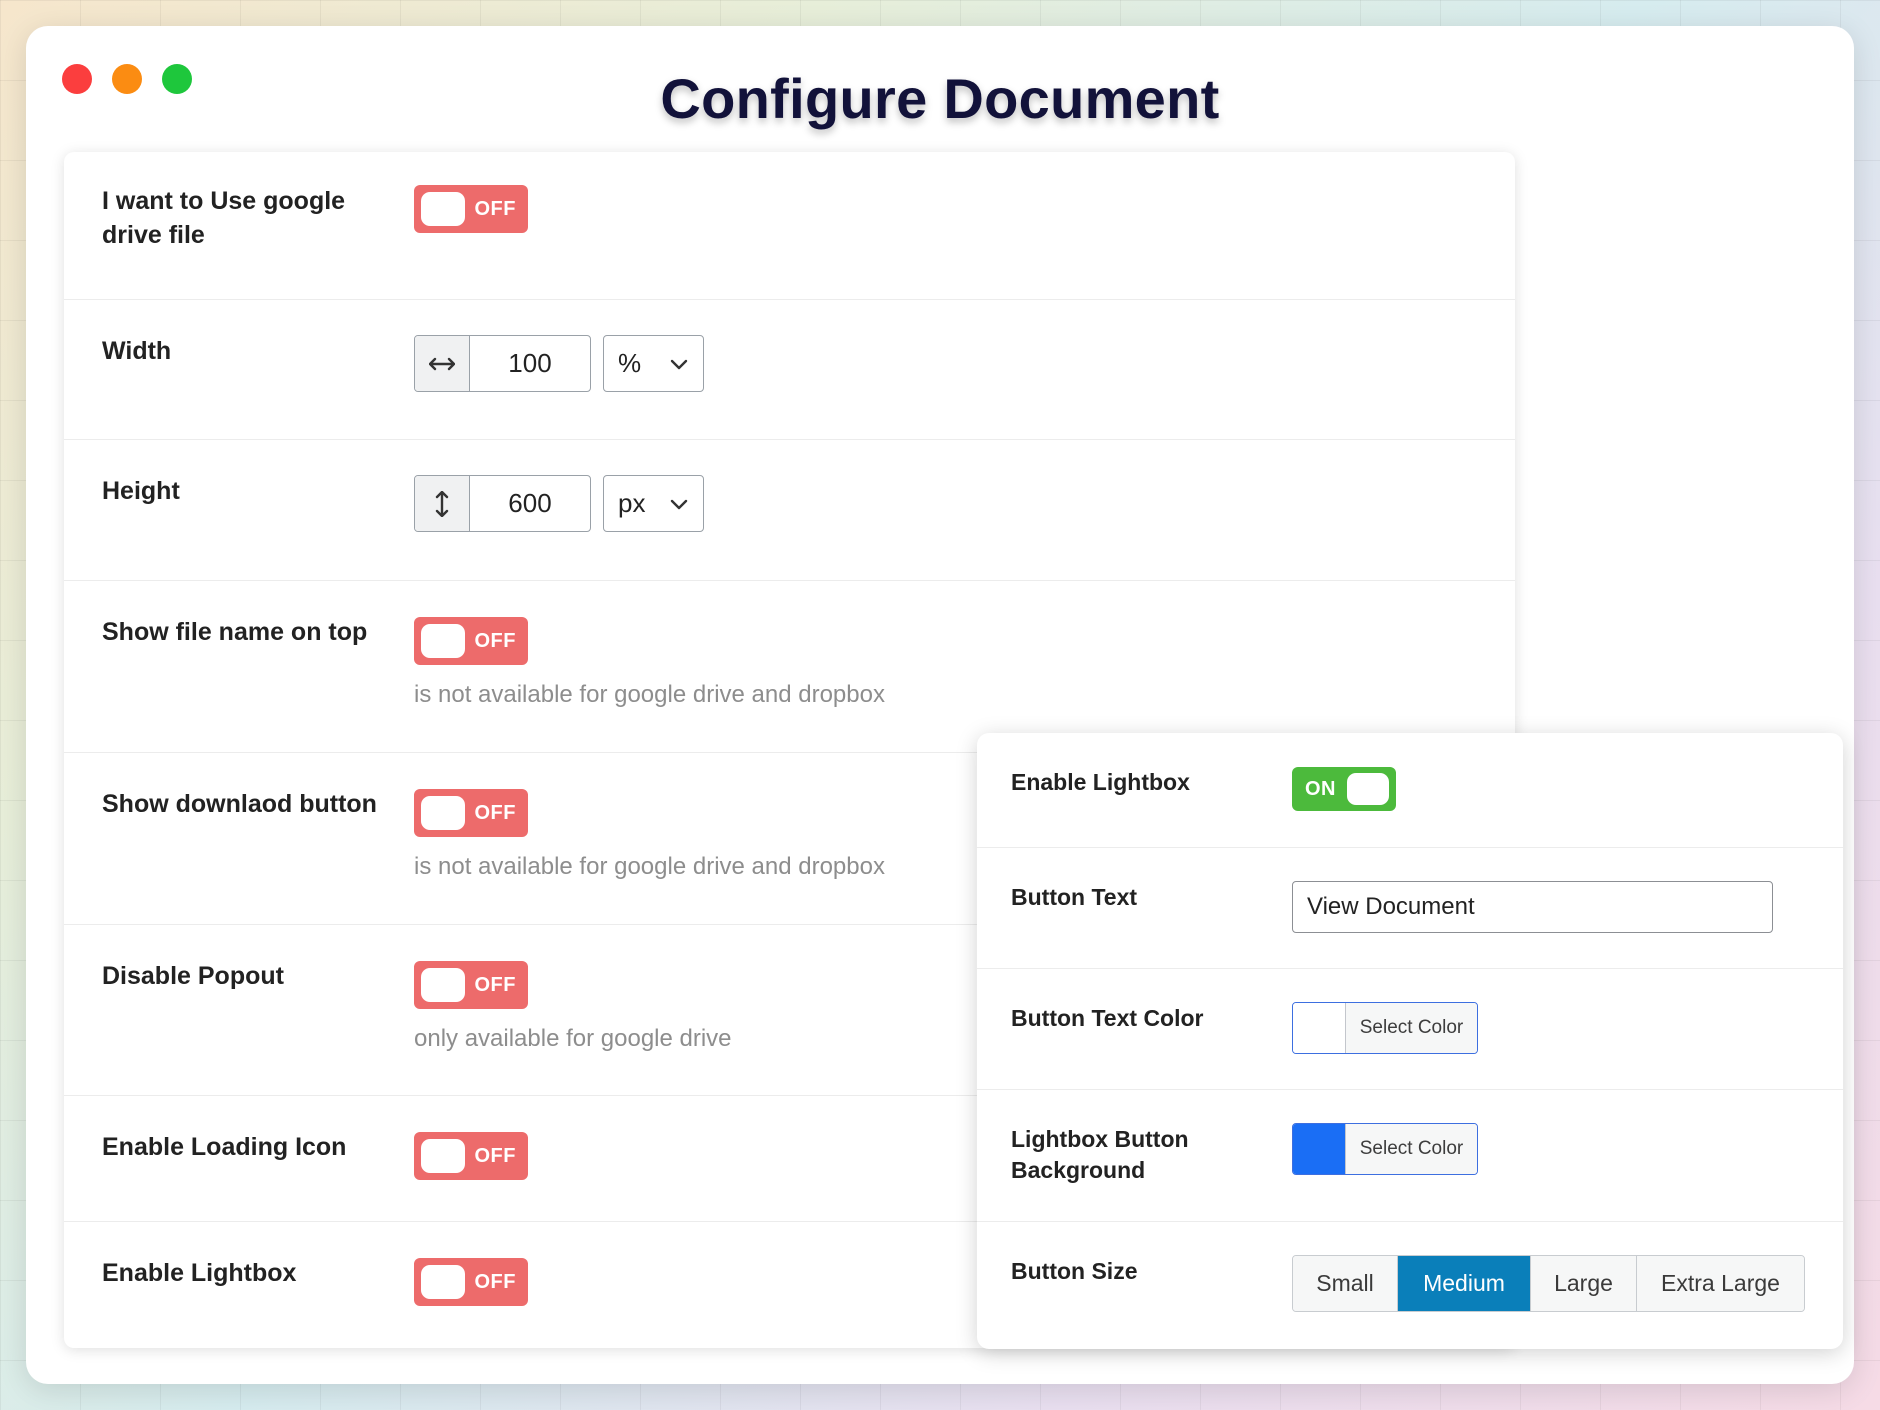  I want to click on setting-label: Button Text, so click(1074, 897).